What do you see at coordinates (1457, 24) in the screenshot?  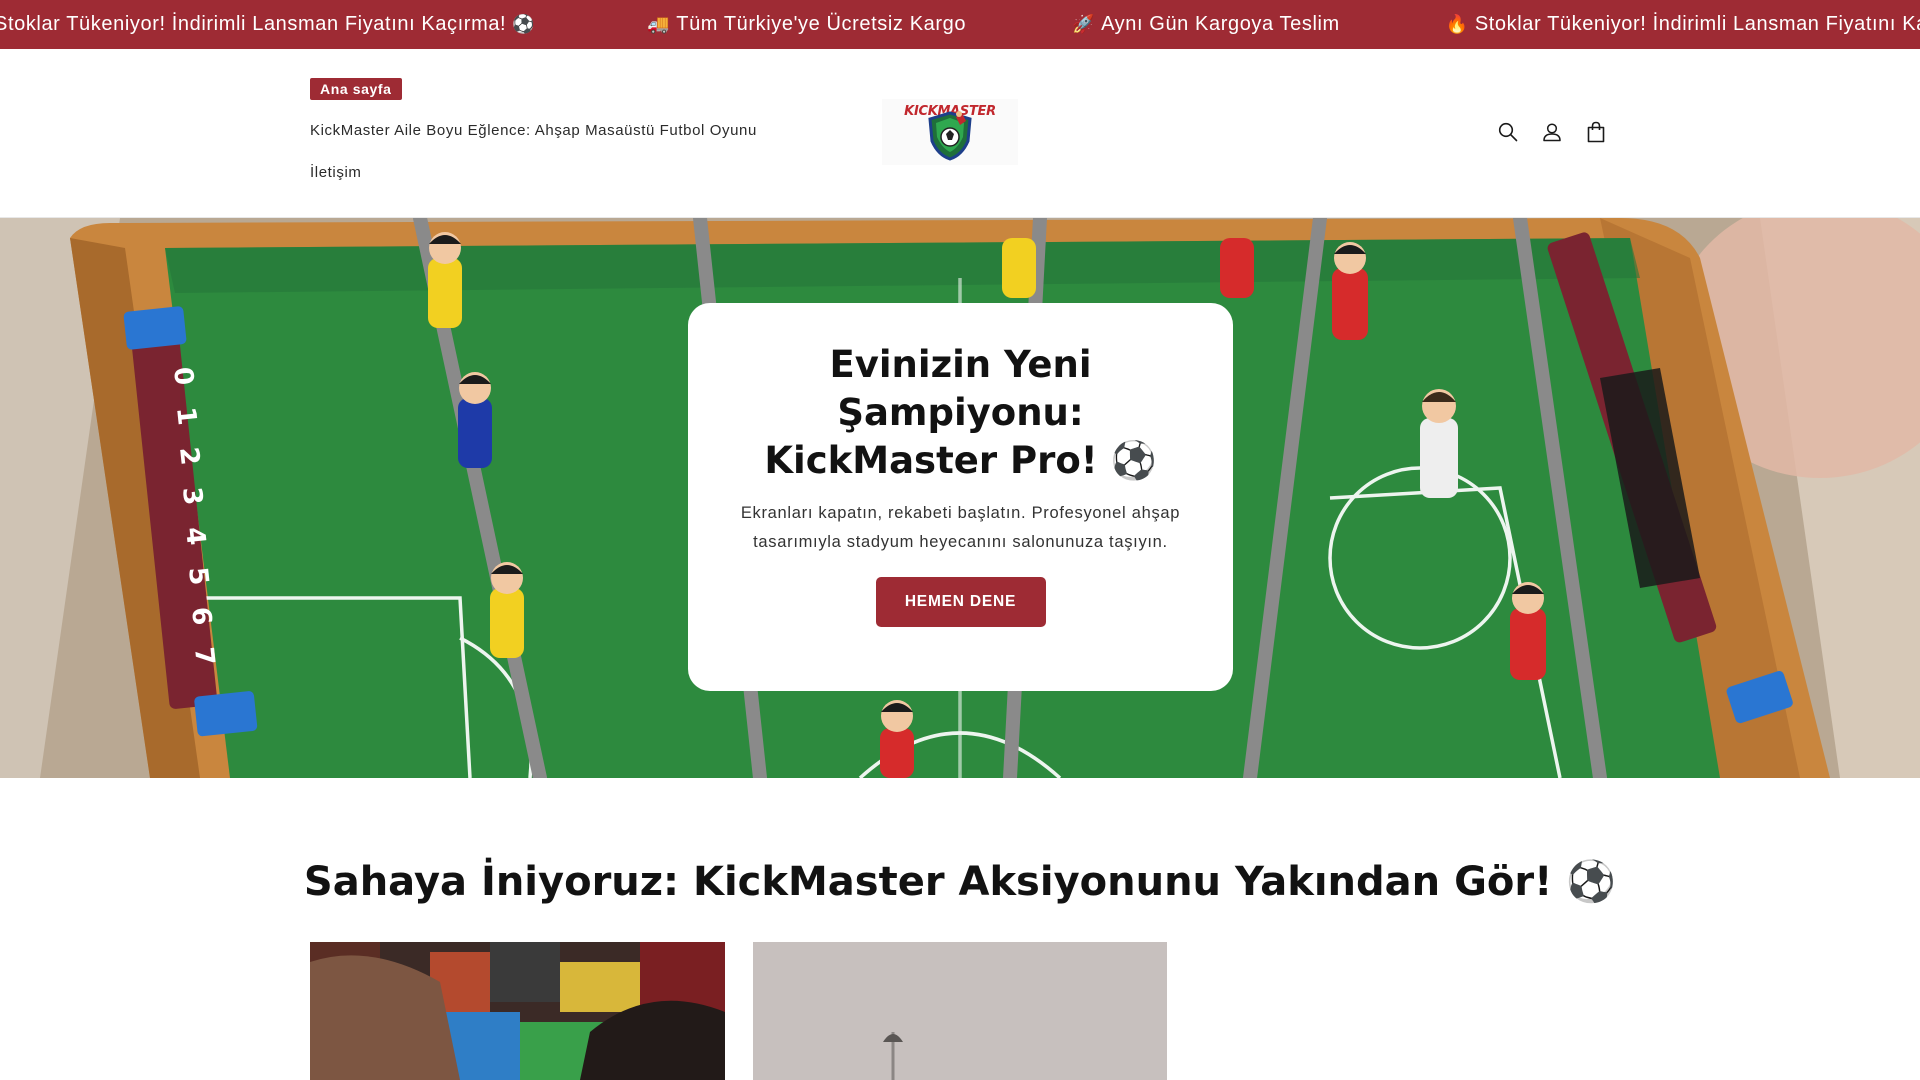 I see `fire-icon: 🔥` at bounding box center [1457, 24].